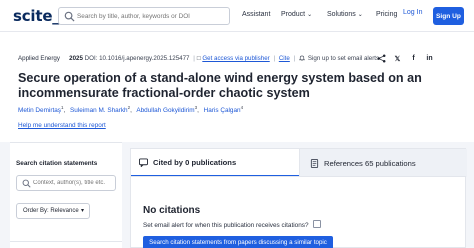 Image resolution: width=474 pixels, height=248 pixels. What do you see at coordinates (397, 58) in the screenshot?
I see `x-twitter-icon: 𝕏` at bounding box center [397, 58].